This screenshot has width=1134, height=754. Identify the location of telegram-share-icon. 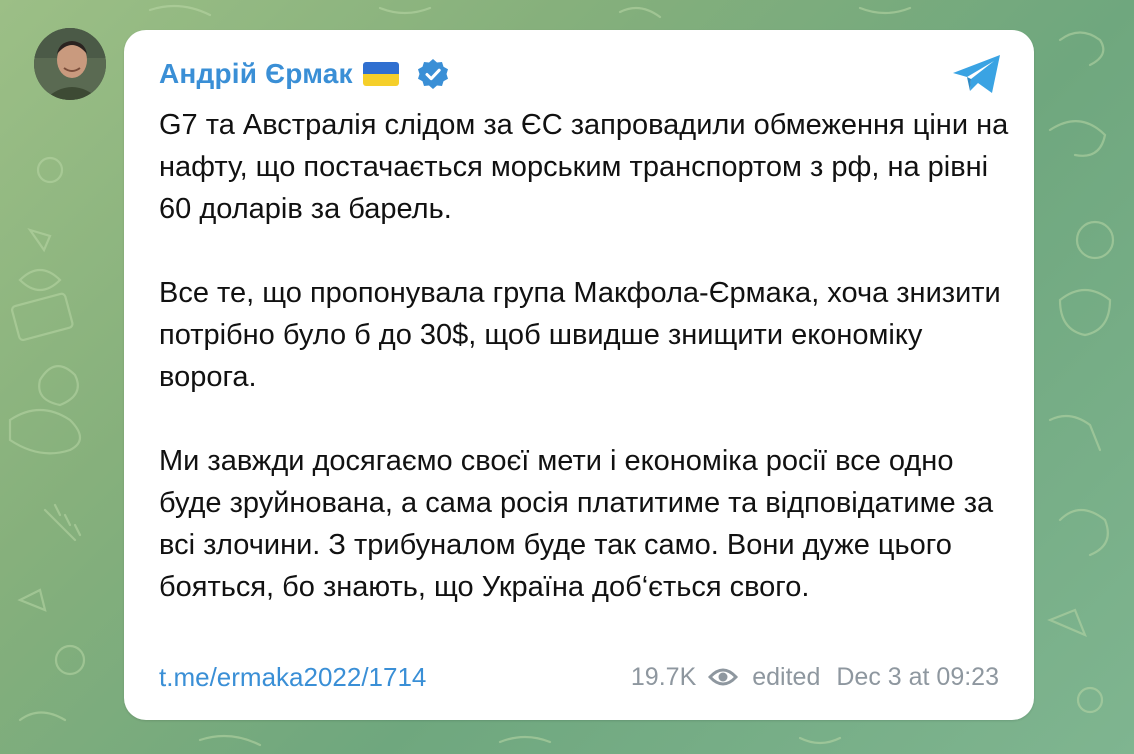
(977, 74).